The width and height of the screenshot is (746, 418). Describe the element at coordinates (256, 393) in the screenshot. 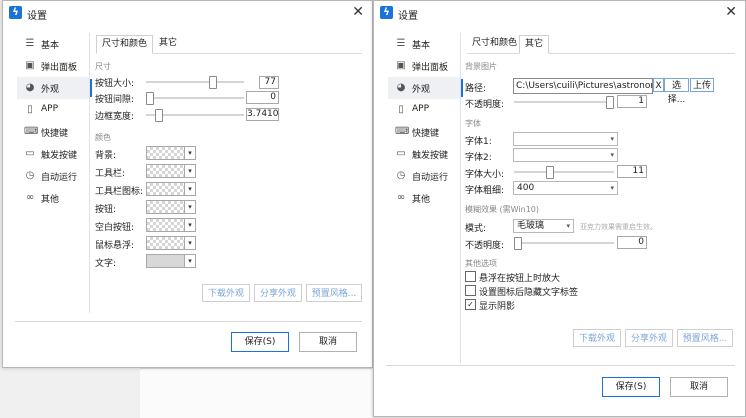

I see `background-desktop` at that location.